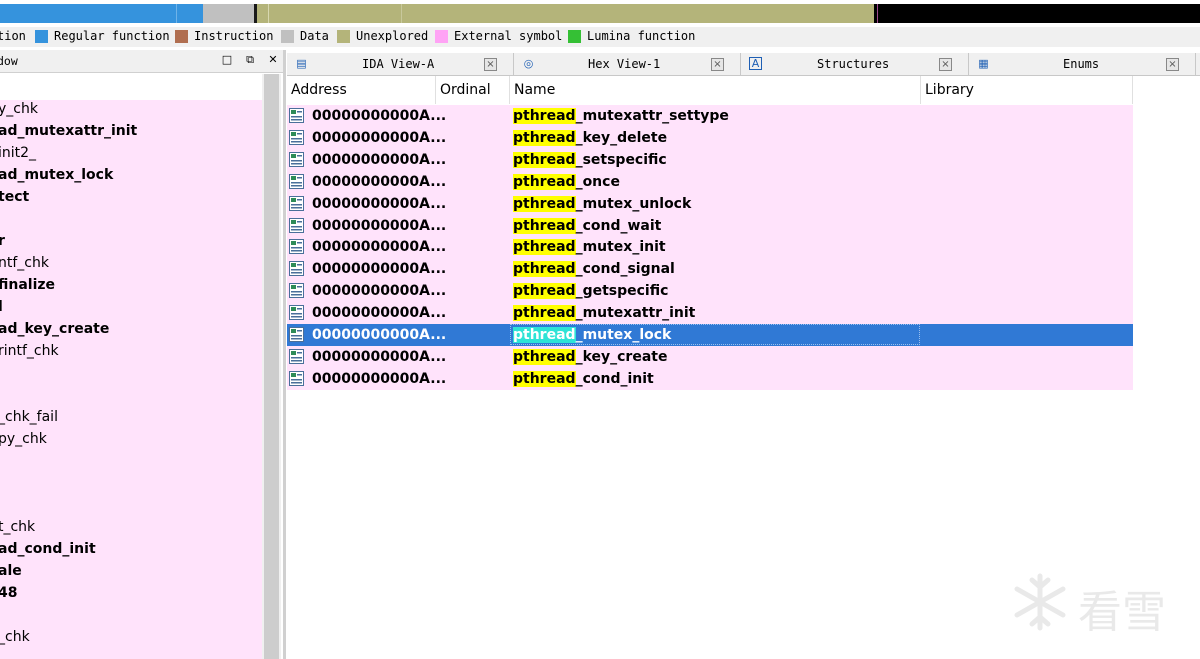 The width and height of the screenshot is (1200, 659). I want to click on name-cell: pthread_once, so click(566, 182).